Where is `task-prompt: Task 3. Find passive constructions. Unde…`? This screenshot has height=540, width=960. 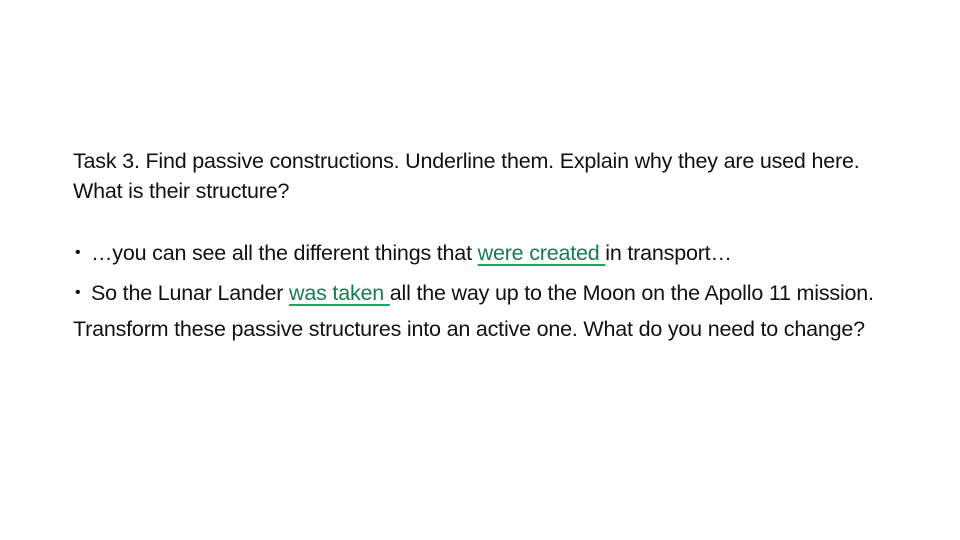 task-prompt: Task 3. Find passive constructions. Unde… is located at coordinates (466, 176).